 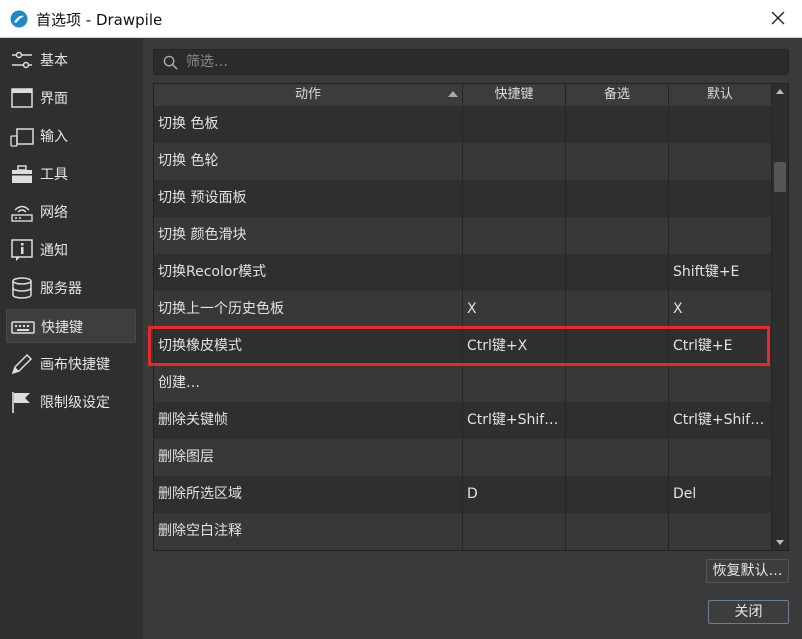 I want to click on title-bar: 首选项 - Drawpile, so click(x=401, y=19).